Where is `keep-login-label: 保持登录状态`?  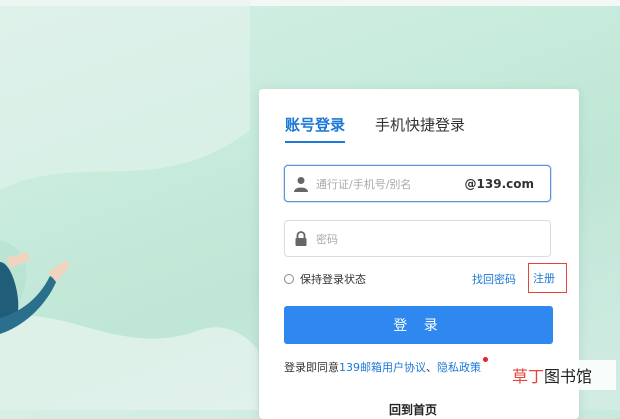
keep-login-label: 保持登录状态 is located at coordinates (333, 279).